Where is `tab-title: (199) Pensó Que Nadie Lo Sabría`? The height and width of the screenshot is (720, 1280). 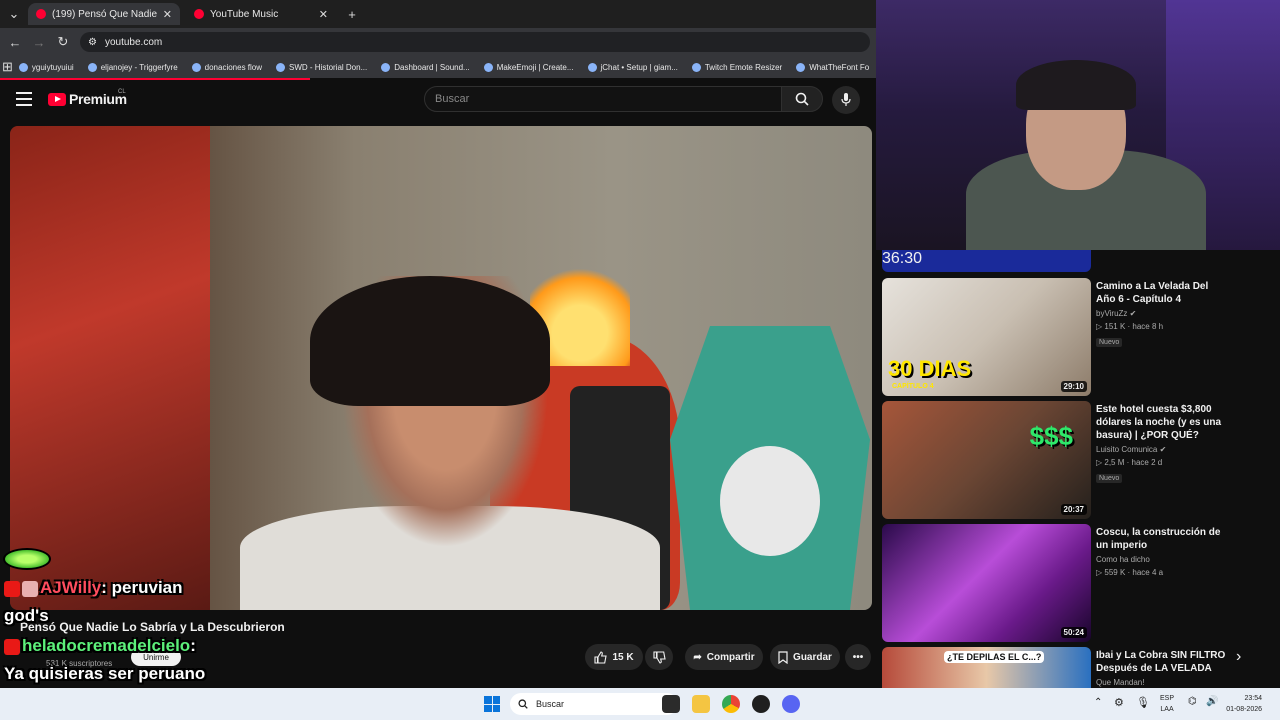 tab-title: (199) Pensó Que Nadie Lo Sabría is located at coordinates (104, 14).